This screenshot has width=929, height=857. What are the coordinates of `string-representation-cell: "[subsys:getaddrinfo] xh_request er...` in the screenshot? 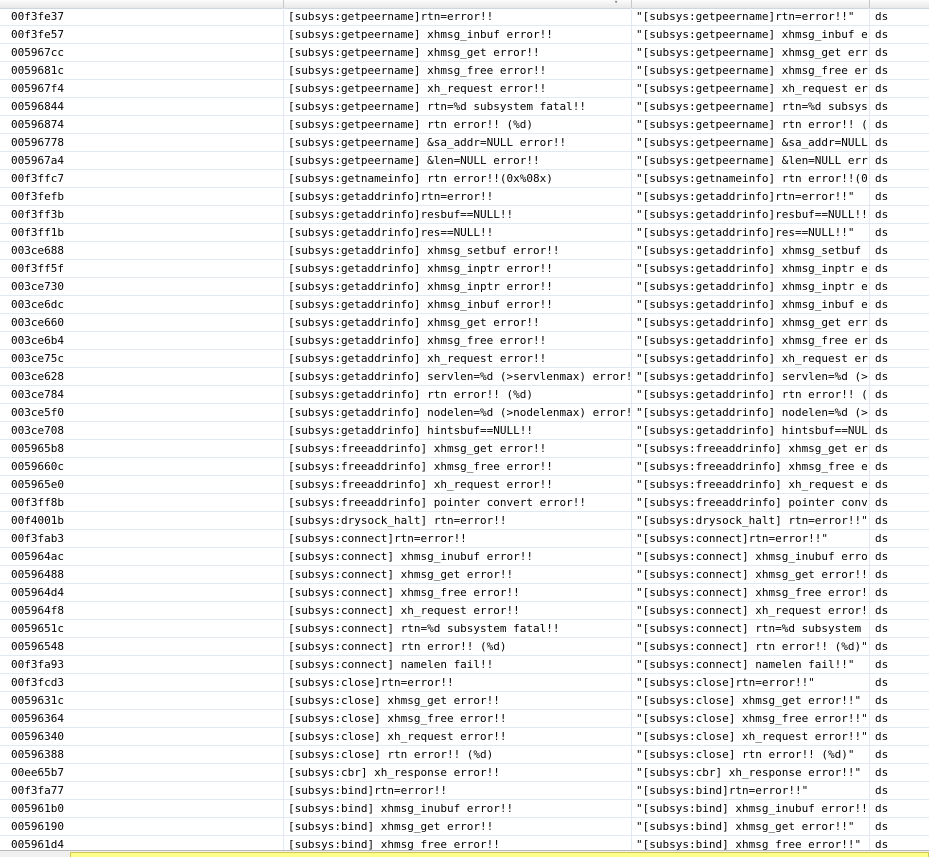 It's located at (751, 358).